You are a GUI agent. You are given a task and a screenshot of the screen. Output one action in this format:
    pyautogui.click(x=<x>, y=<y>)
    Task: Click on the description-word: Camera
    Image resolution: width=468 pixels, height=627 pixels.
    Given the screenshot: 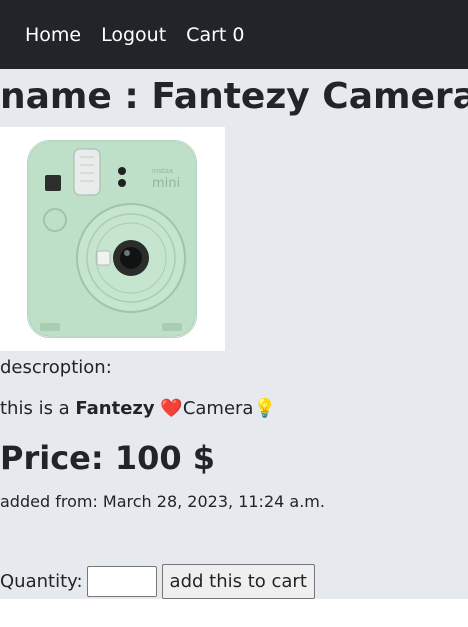 What is the action you would take?
    pyautogui.click(x=218, y=408)
    